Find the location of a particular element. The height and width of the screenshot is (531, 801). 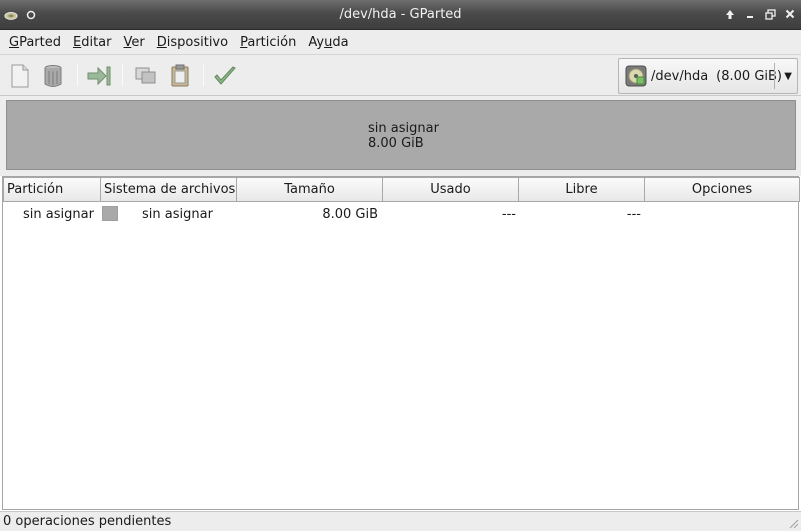

cell-used: --- is located at coordinates (508, 214).